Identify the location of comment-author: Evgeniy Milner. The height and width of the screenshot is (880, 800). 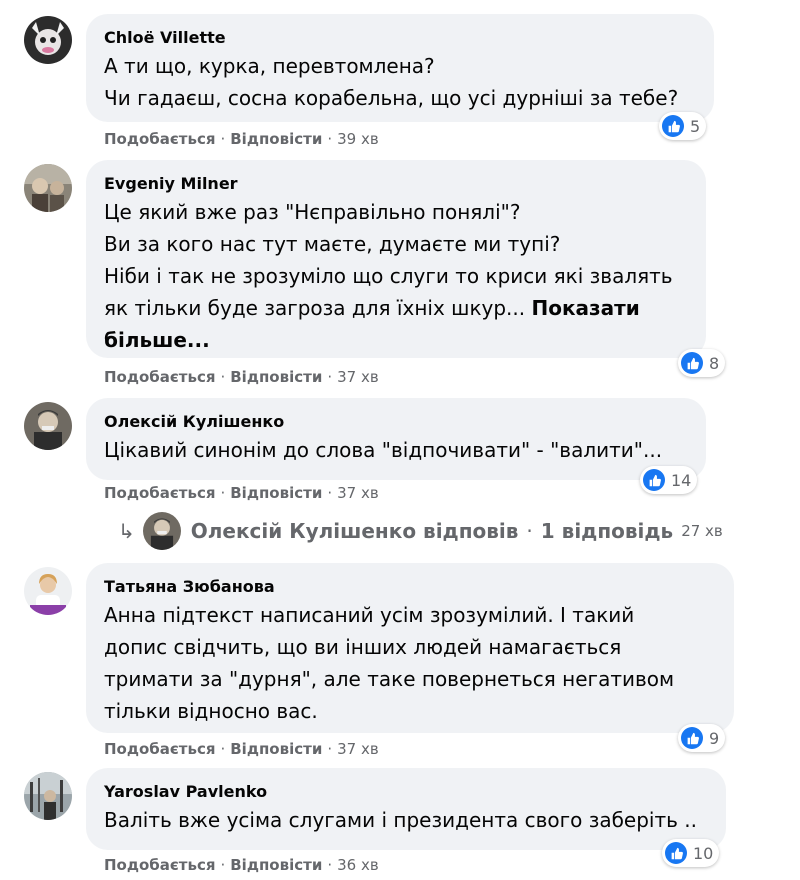
(396, 184).